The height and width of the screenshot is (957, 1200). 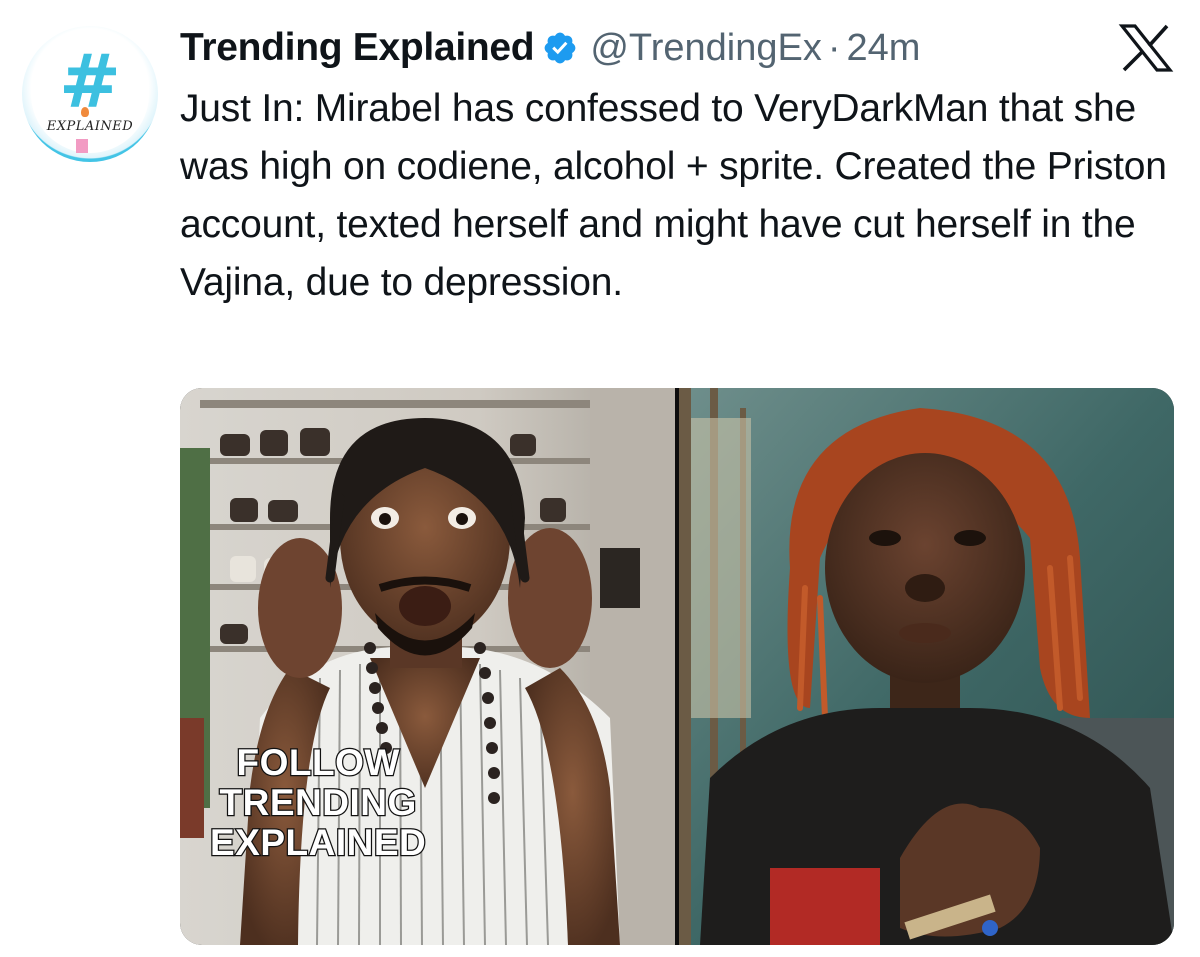 I want to click on avatar-fire-icon, so click(x=85, y=112).